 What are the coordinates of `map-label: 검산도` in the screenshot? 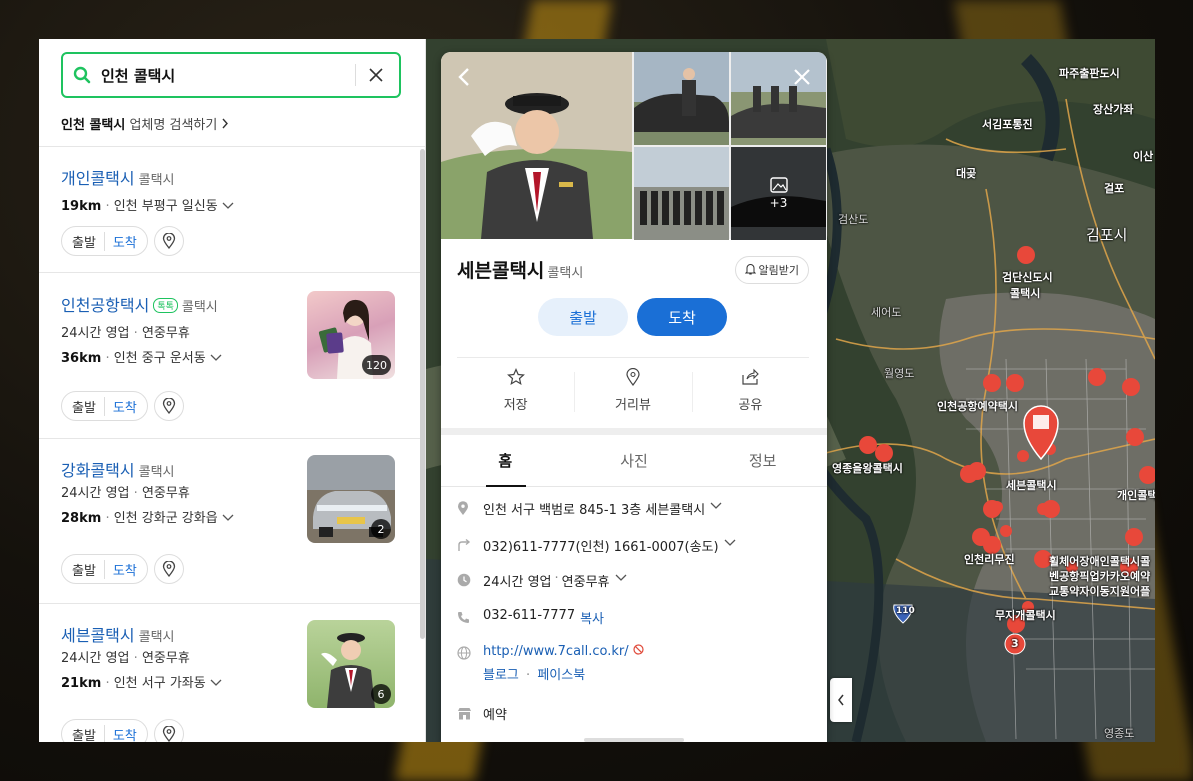 It's located at (853, 219).